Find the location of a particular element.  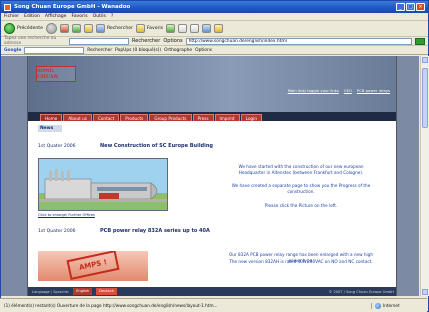

copyright: © 2007 / Song Chuan Europe GmbH is located at coordinates (361, 291).